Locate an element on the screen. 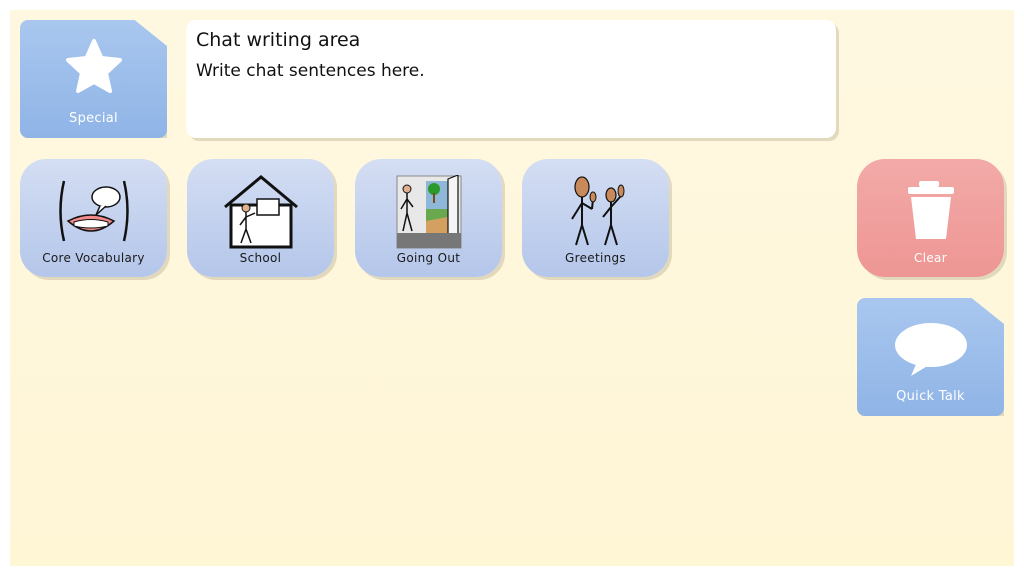 The height and width of the screenshot is (576, 1024). going-out-button: Going Out is located at coordinates (428, 218).